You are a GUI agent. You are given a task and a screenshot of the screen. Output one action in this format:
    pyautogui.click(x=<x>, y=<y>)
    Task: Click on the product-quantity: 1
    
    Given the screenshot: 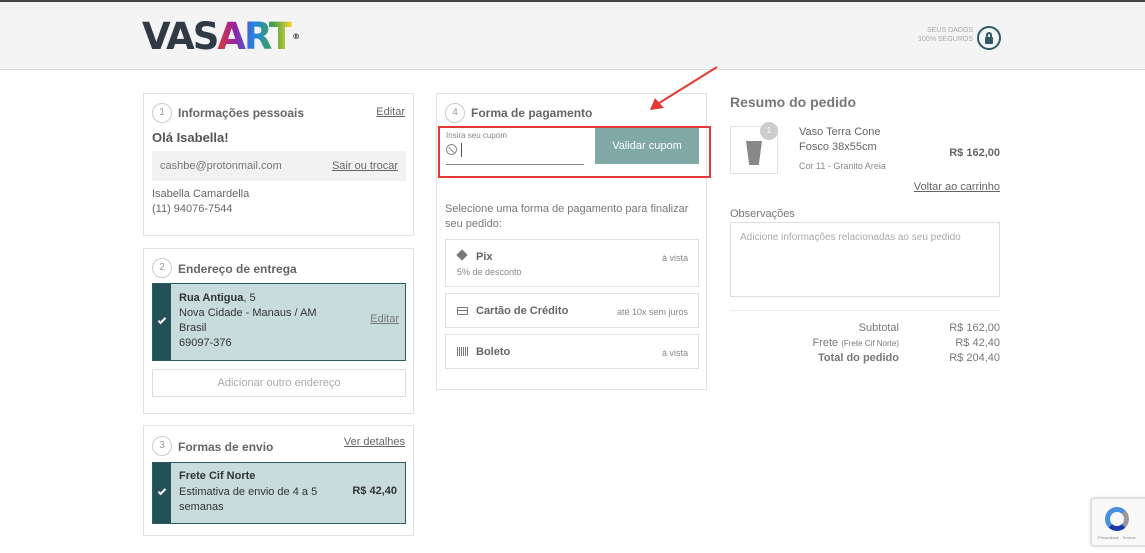 What is the action you would take?
    pyautogui.click(x=769, y=131)
    